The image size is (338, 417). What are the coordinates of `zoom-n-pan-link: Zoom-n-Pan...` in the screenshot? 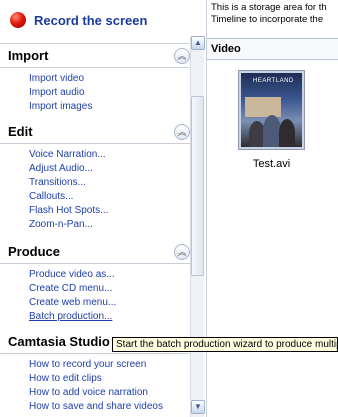 It's located at (95, 225).